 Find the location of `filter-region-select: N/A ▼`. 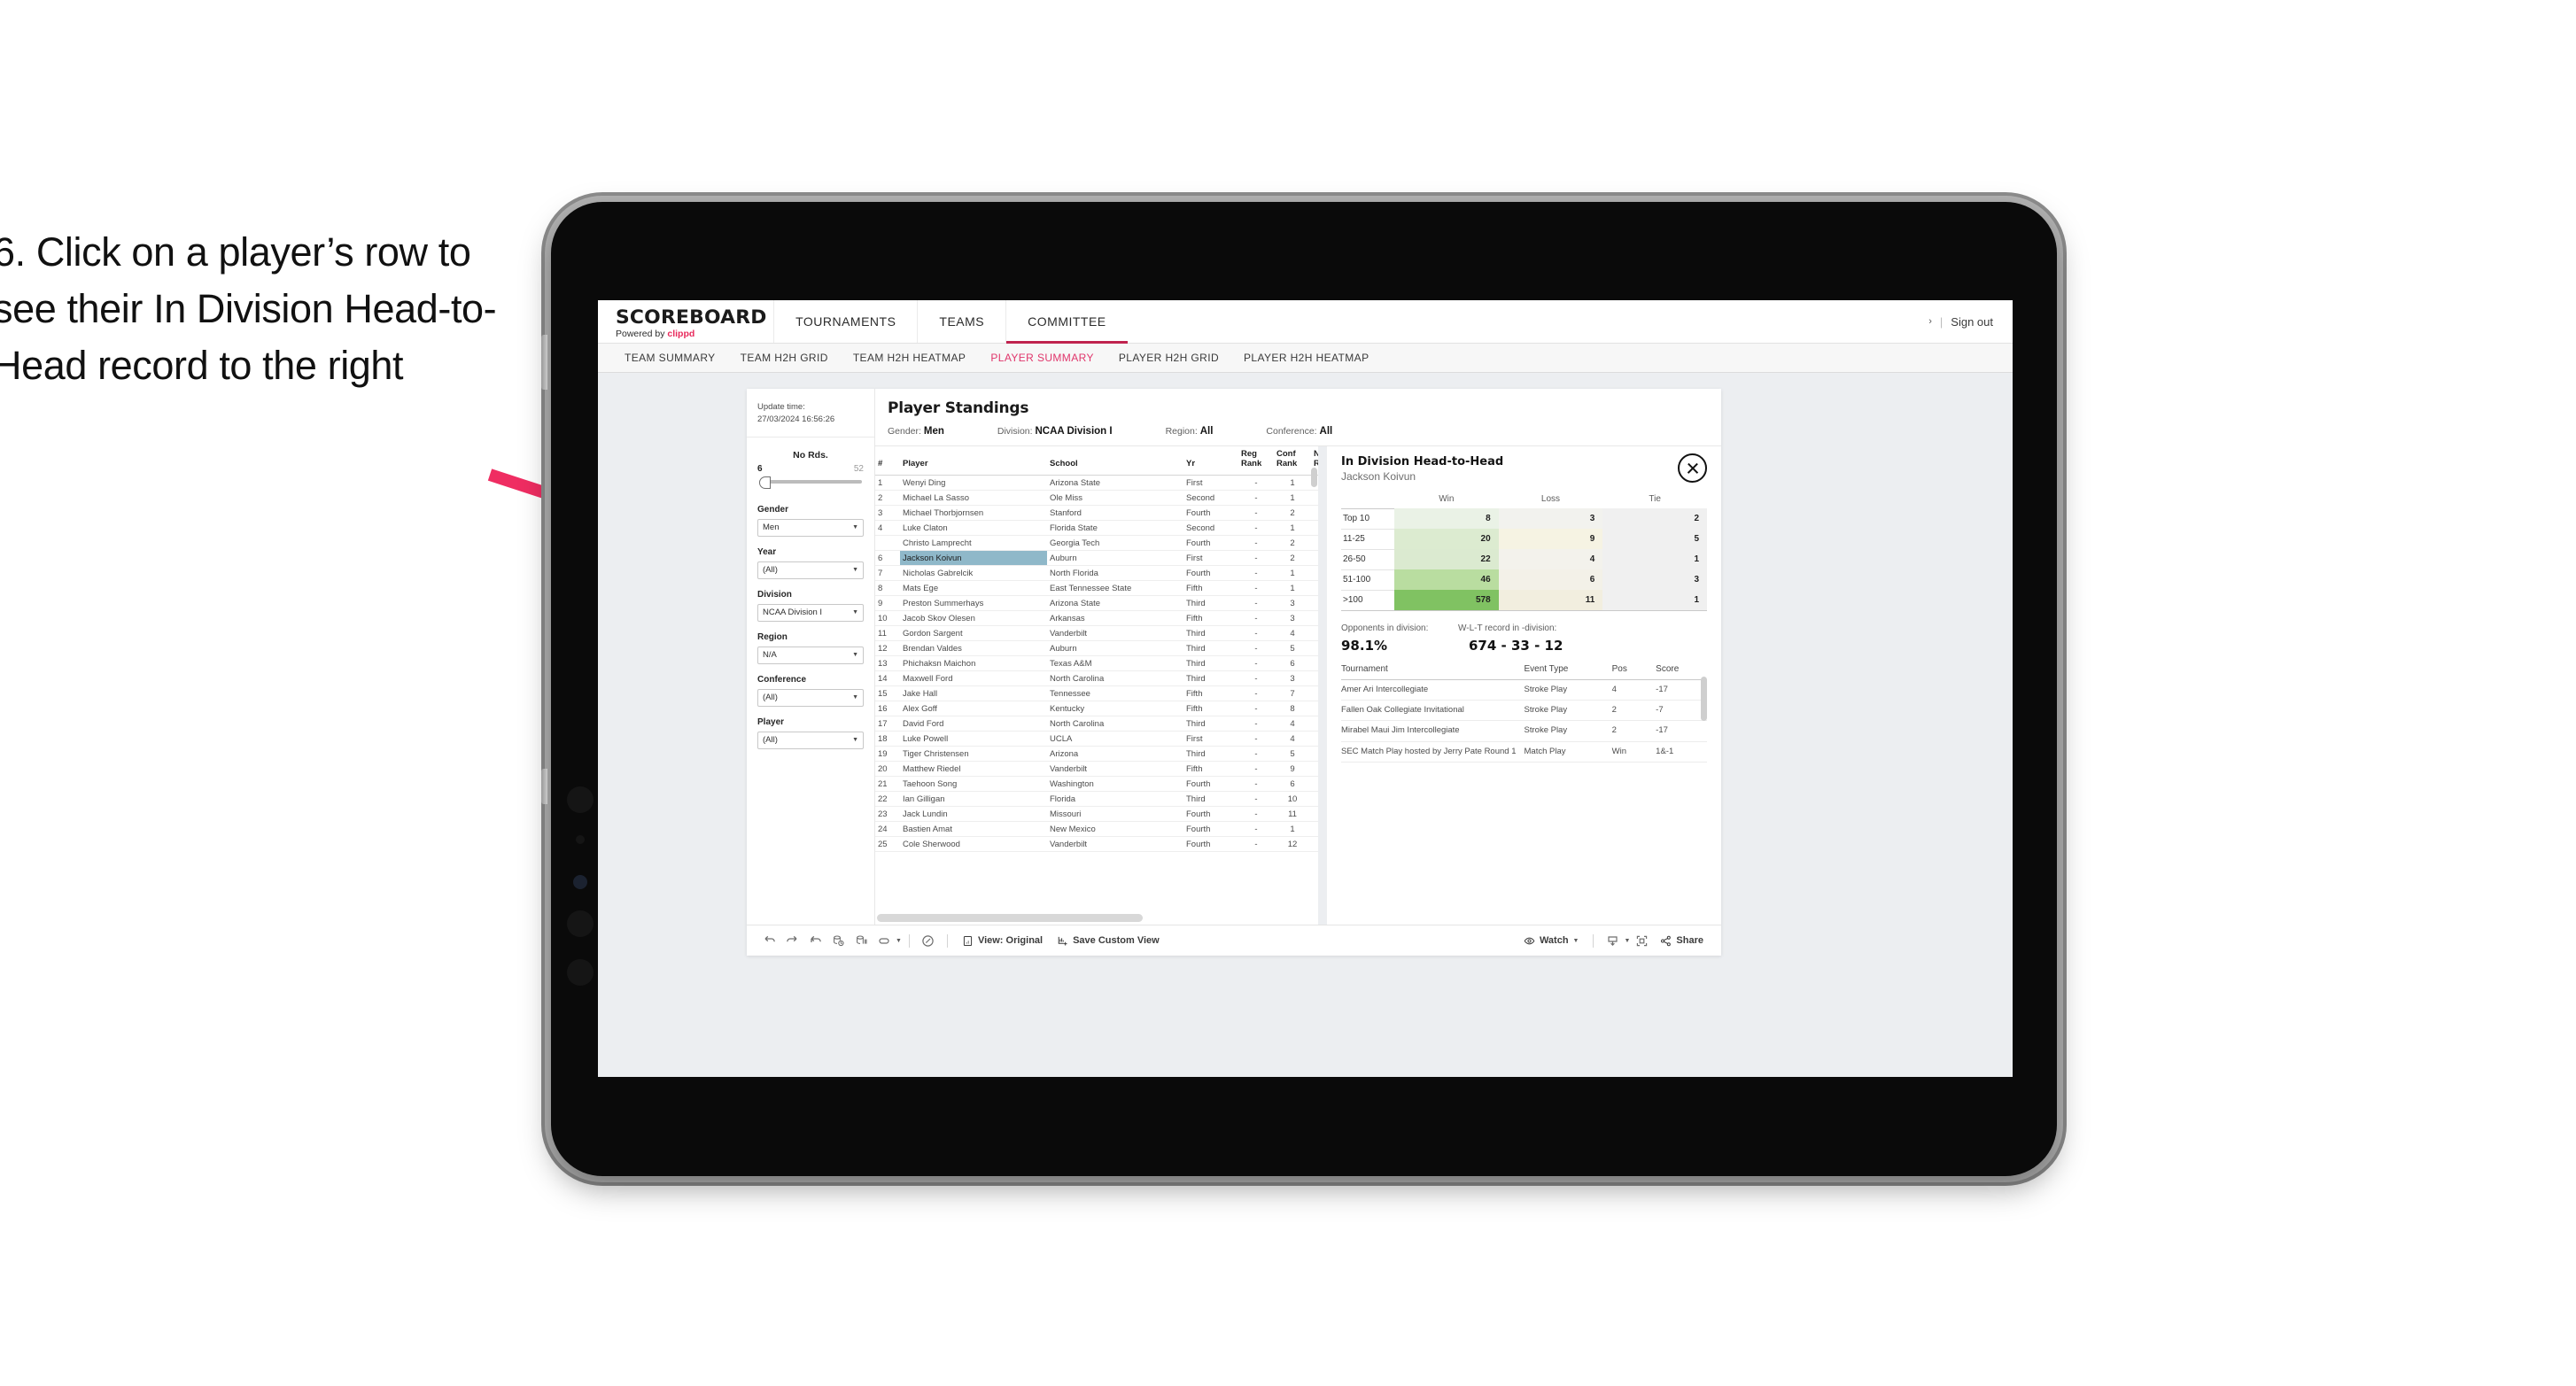

filter-region-select: N/A ▼ is located at coordinates (810, 655).